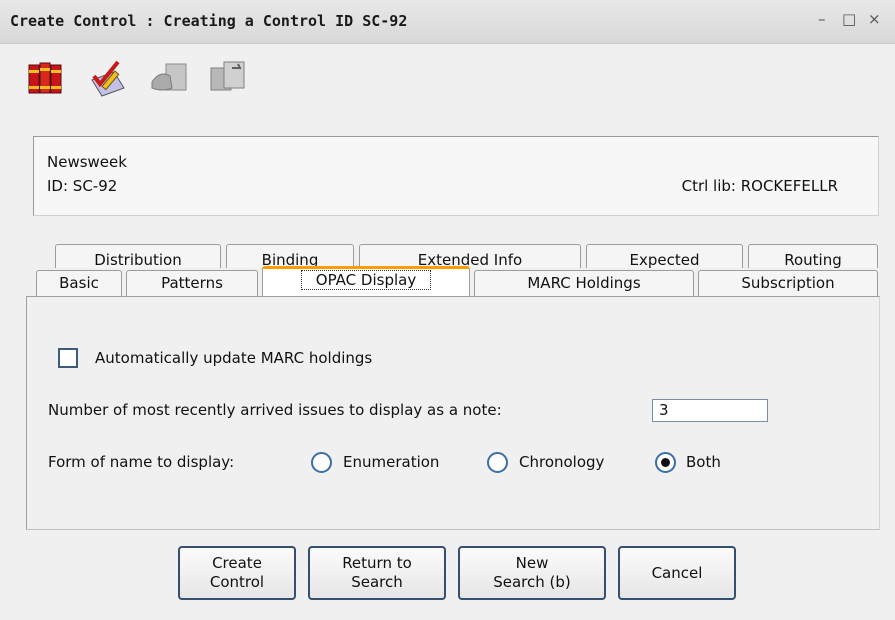 The image size is (895, 620). I want to click on control-library: Ctrl lib: ROCKEFELLR, so click(759, 186).